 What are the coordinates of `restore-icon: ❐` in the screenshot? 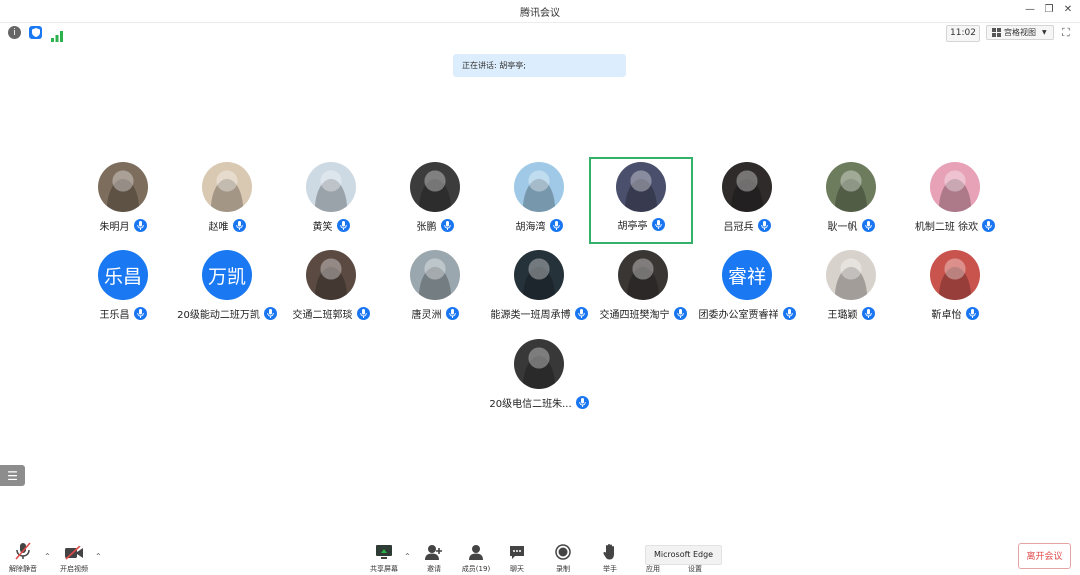 It's located at (1049, 9).